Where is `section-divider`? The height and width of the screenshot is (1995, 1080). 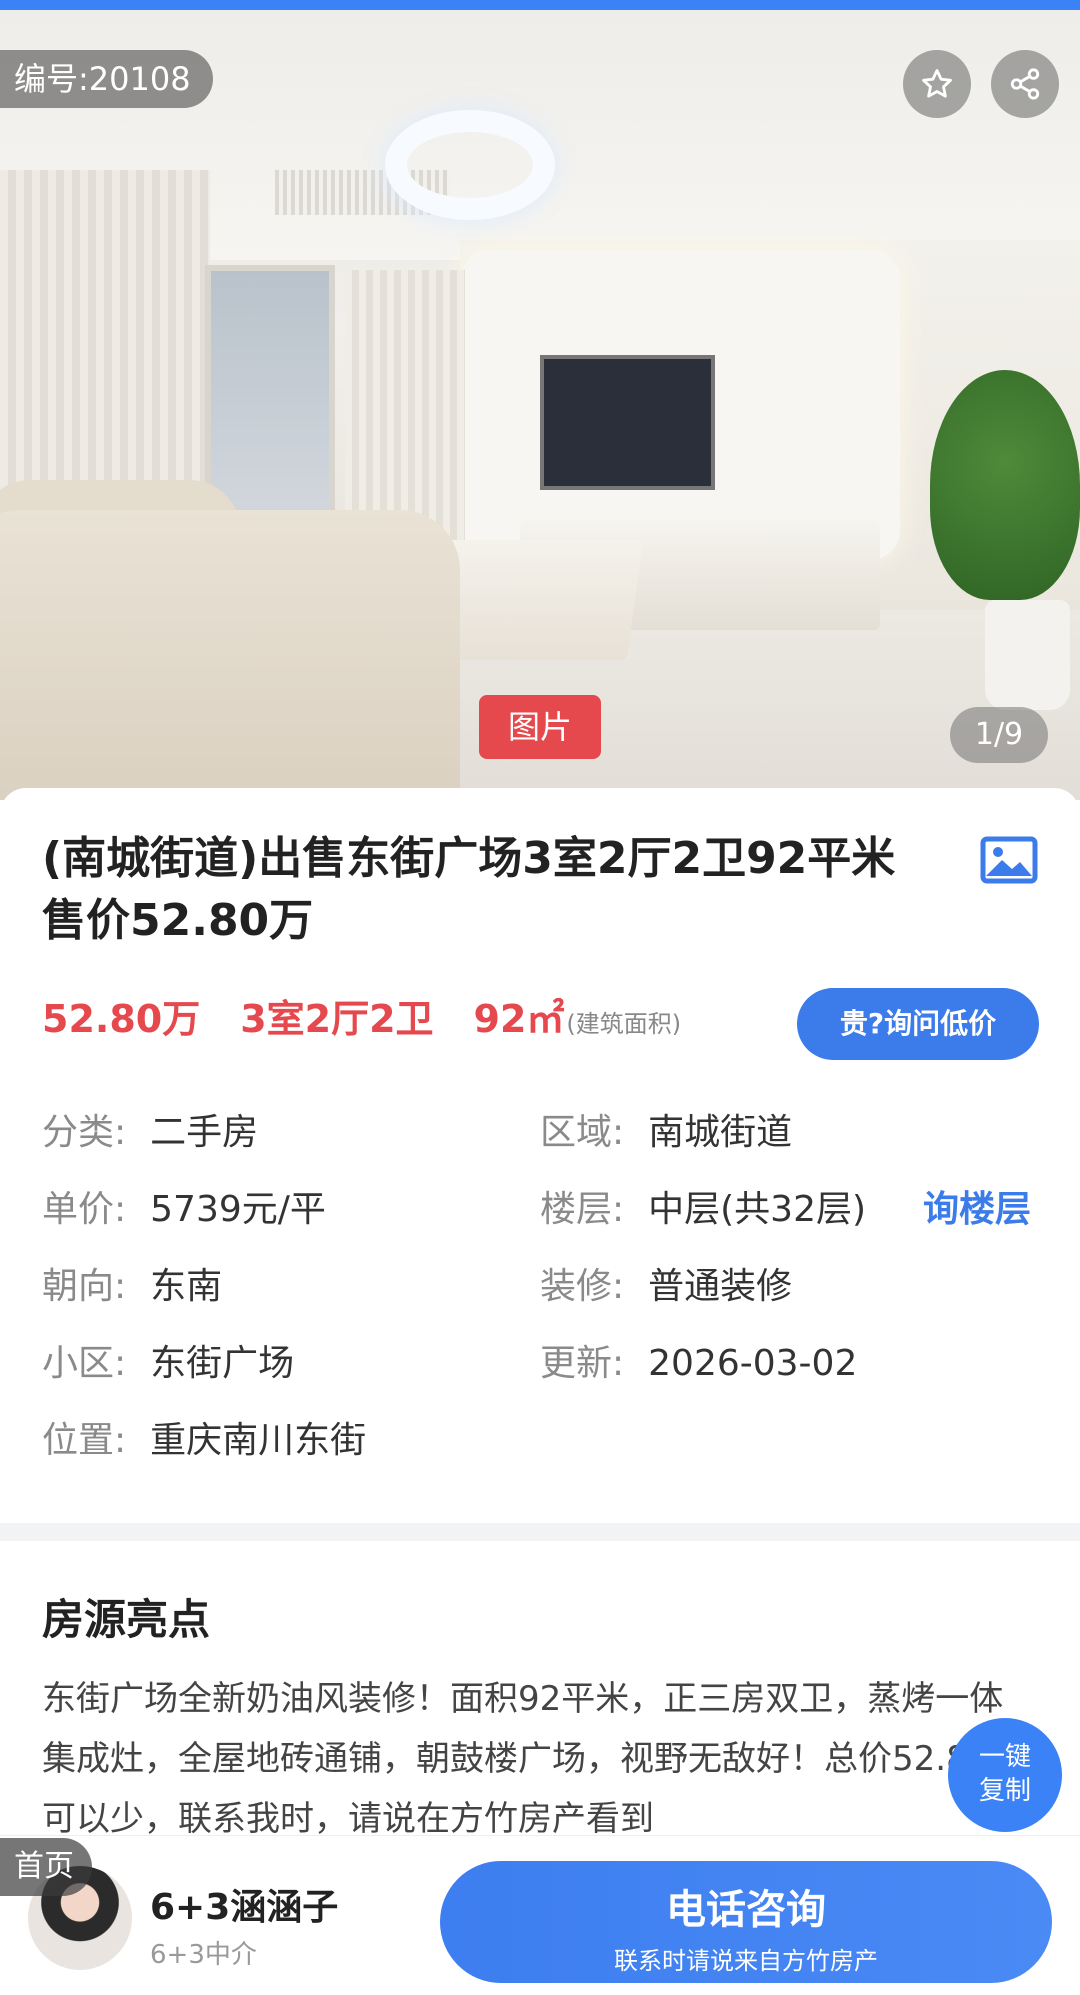 section-divider is located at coordinates (540, 1532).